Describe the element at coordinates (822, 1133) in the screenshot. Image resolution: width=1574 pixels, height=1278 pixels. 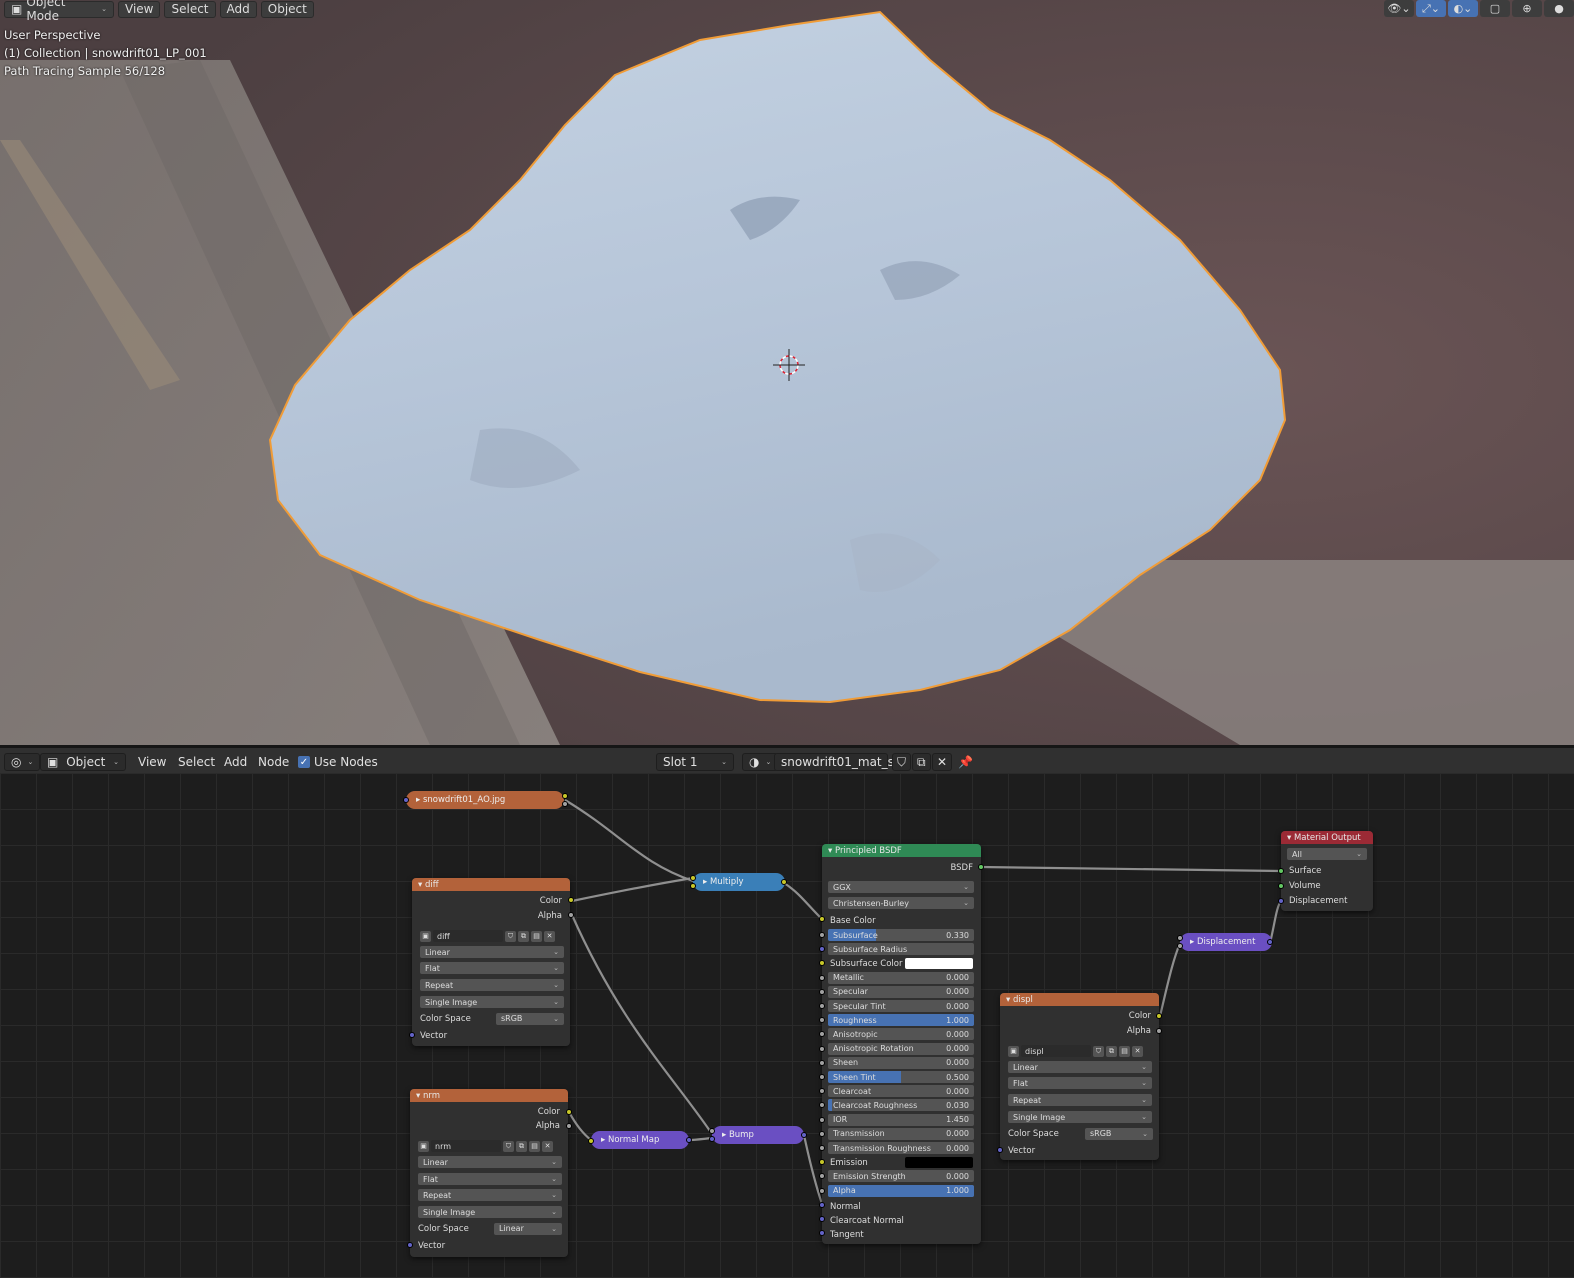
I see `socket-bsdf-transmission` at that location.